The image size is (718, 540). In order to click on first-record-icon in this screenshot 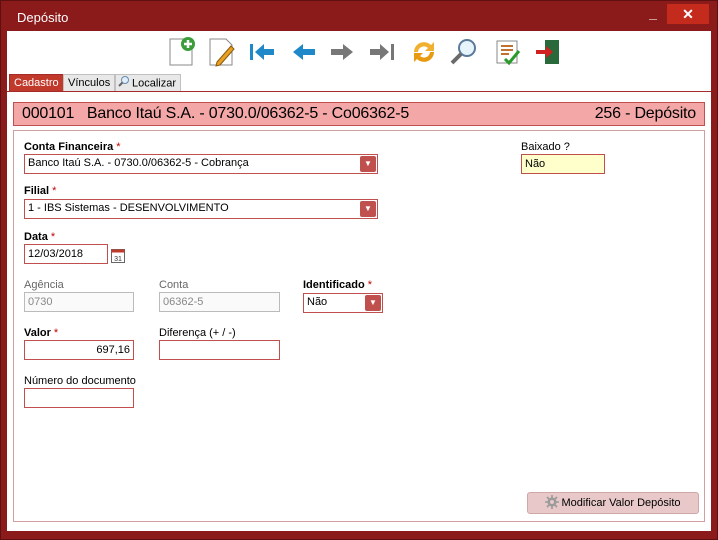, I will do `click(262, 52)`.